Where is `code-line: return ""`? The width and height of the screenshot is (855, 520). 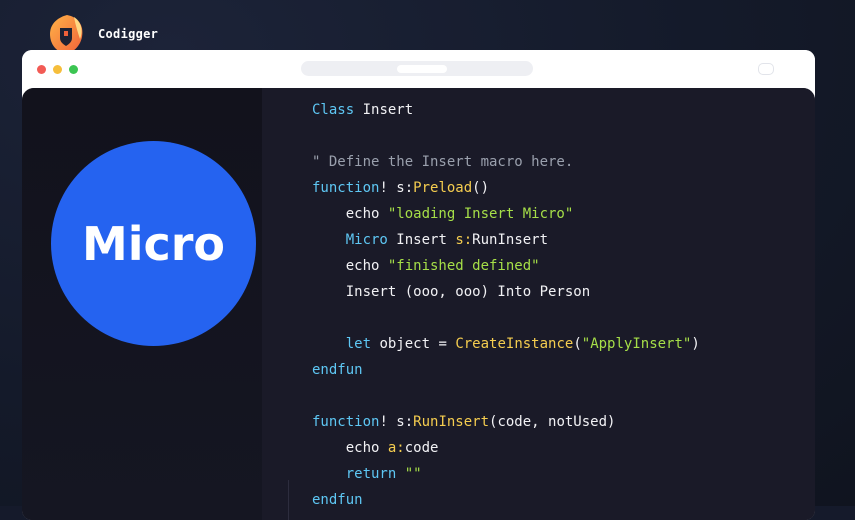
code-line: return "" is located at coordinates (506, 474).